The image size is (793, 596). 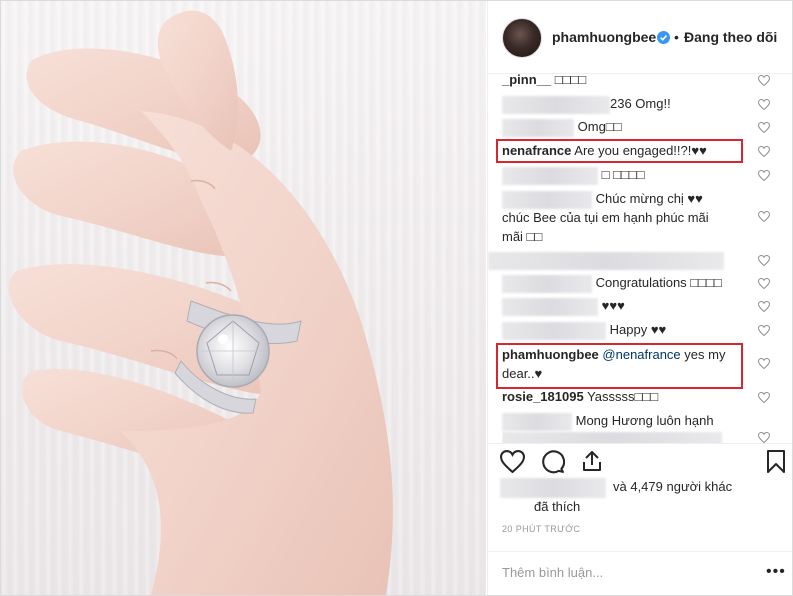 I want to click on comment-text: □ □□□□, so click(x=623, y=174).